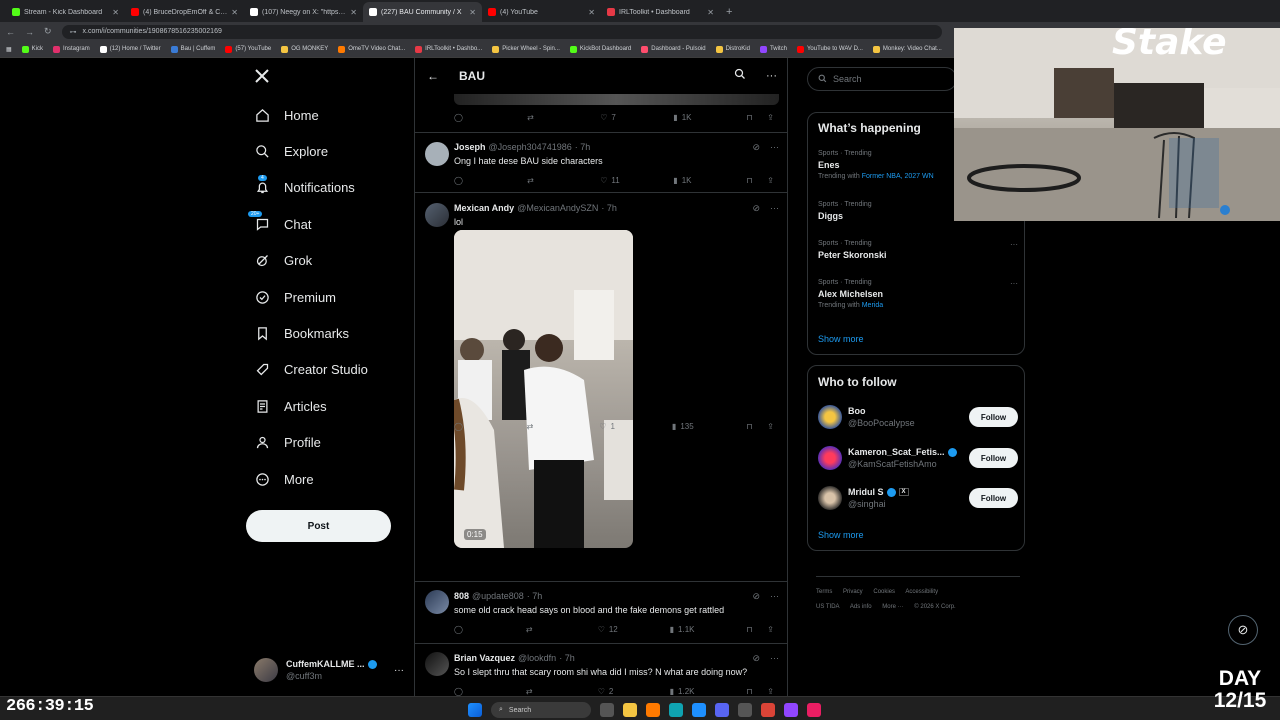 Image resolution: width=1280 pixels, height=720 pixels. What do you see at coordinates (673, 49) in the screenshot?
I see `bookmark-pulsoid: Dashboard - Pulsoid` at bounding box center [673, 49].